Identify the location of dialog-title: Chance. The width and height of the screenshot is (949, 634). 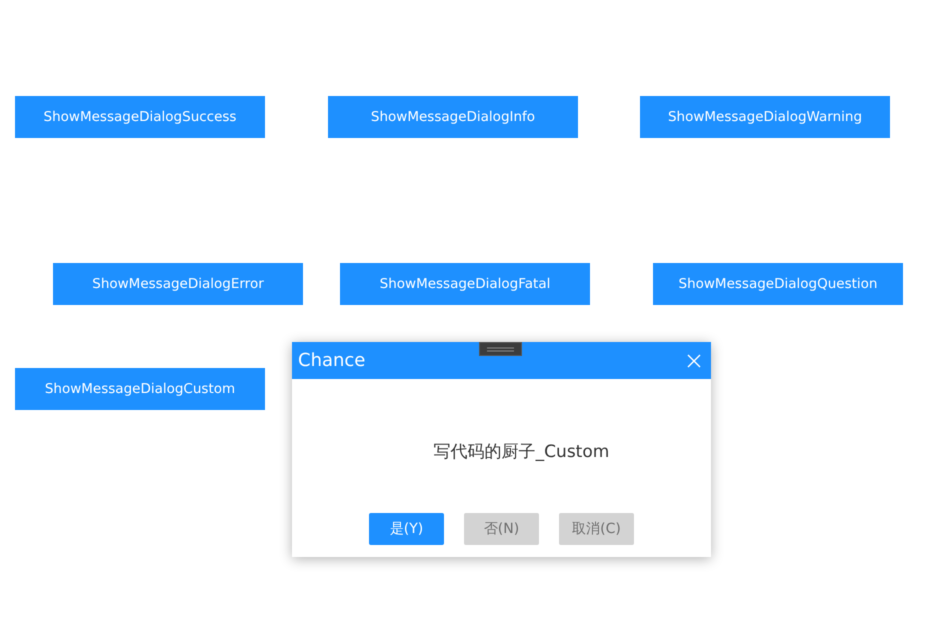
(332, 360).